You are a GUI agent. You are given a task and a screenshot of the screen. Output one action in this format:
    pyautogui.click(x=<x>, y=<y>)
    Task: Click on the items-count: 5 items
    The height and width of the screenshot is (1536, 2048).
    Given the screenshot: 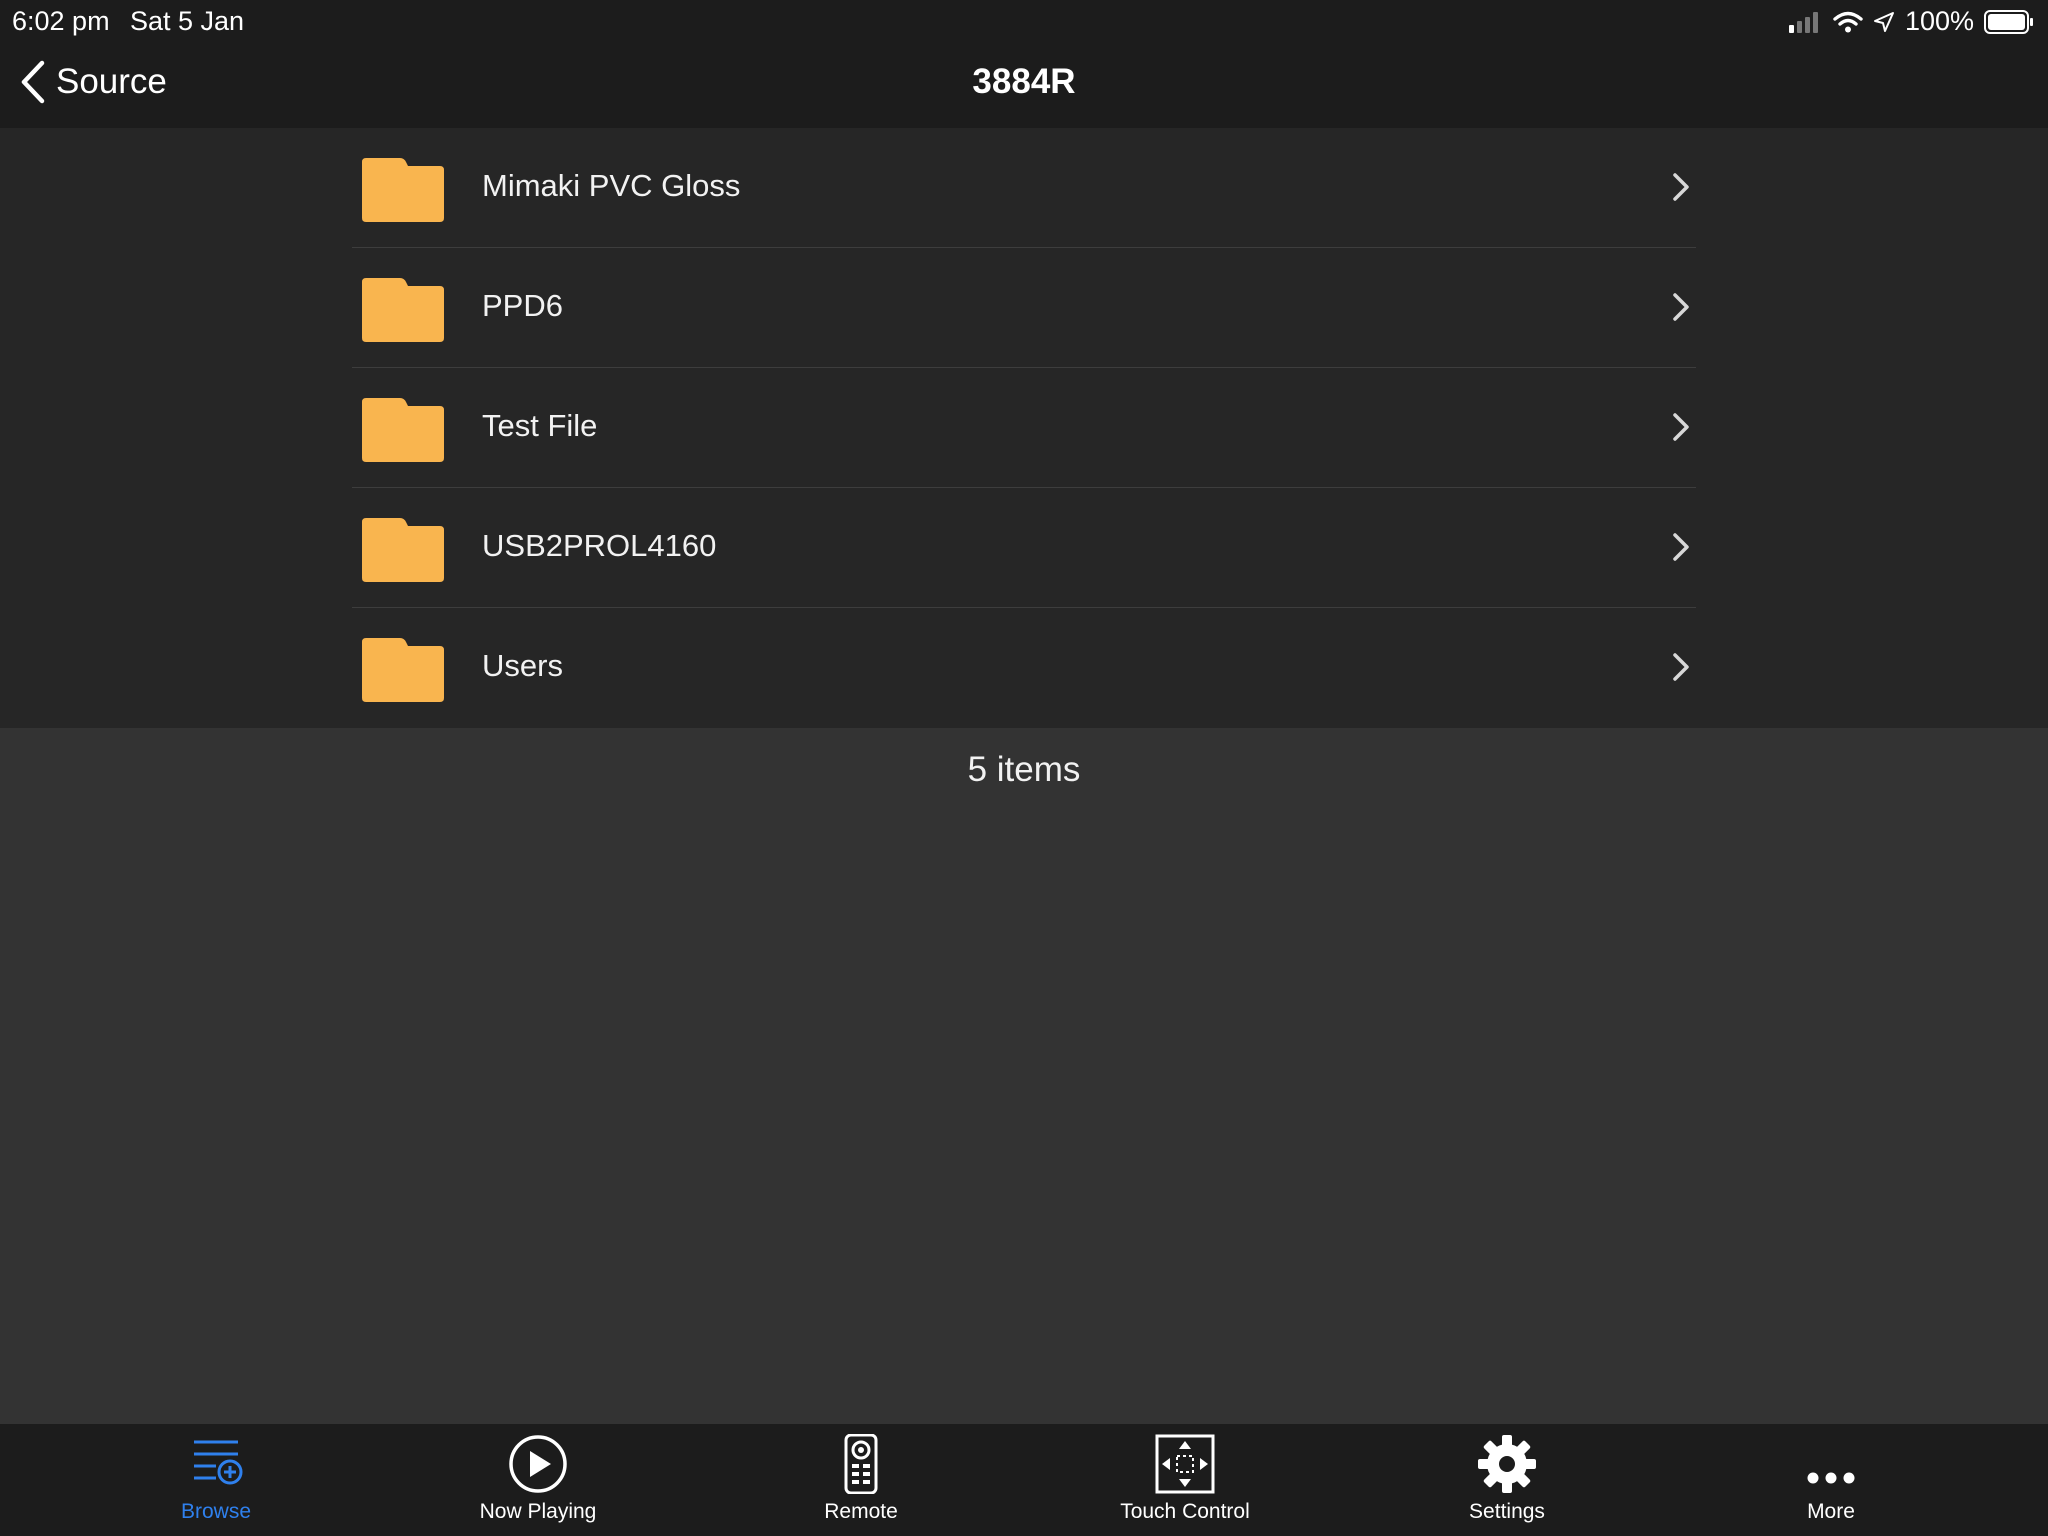 What is the action you would take?
    pyautogui.click(x=1024, y=769)
    